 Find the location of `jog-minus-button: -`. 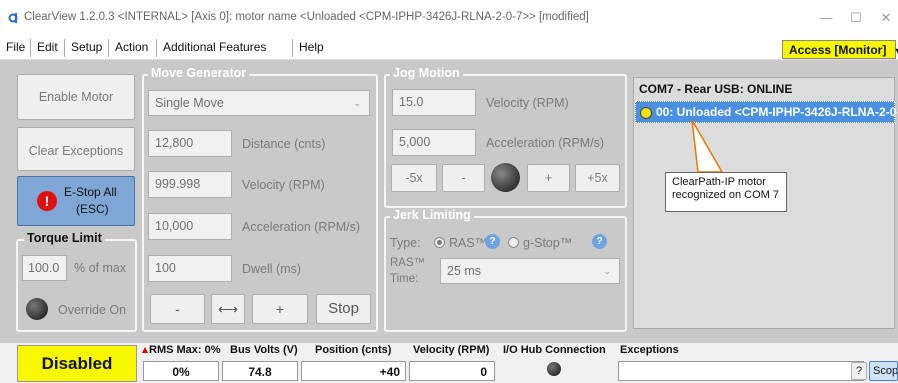

jog-minus-button: - is located at coordinates (463, 178).